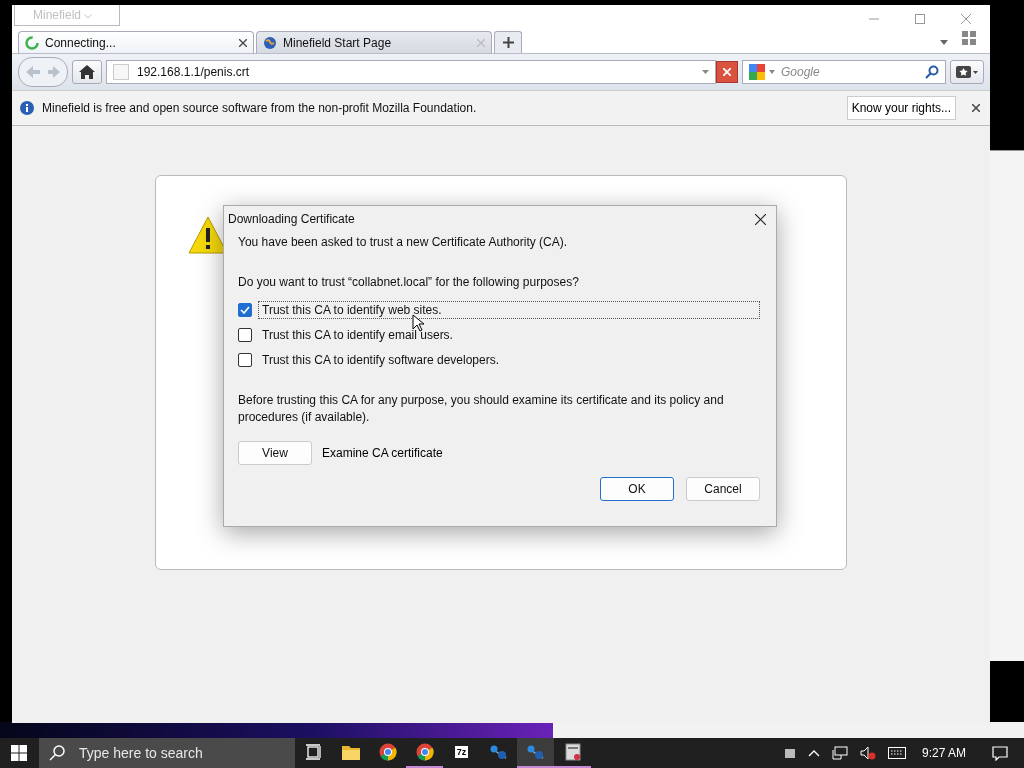 This screenshot has height=768, width=1024. Describe the element at coordinates (121, 72) in the screenshot. I see `page-icon` at that location.